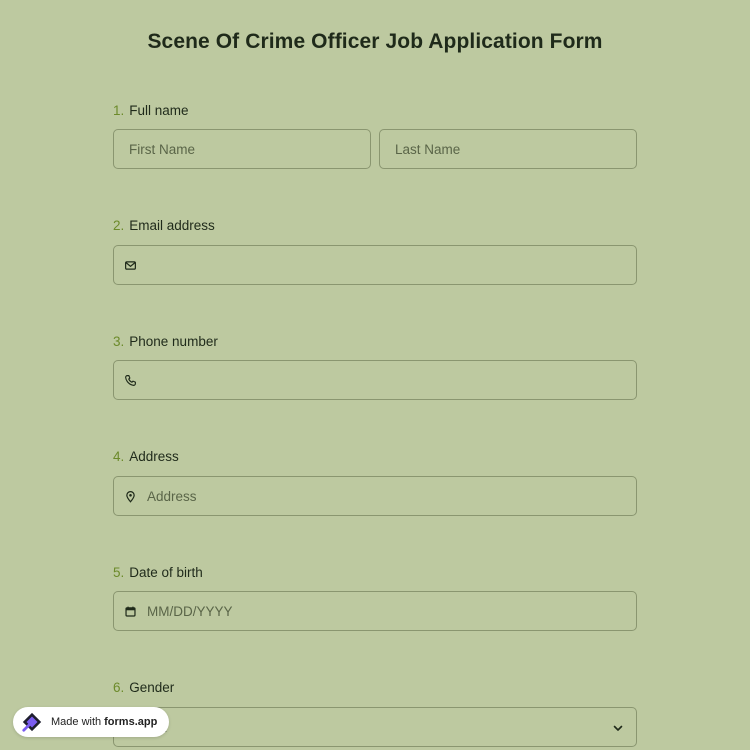 Image resolution: width=750 pixels, height=750 pixels. What do you see at coordinates (154, 456) in the screenshot?
I see `question-text: Address` at bounding box center [154, 456].